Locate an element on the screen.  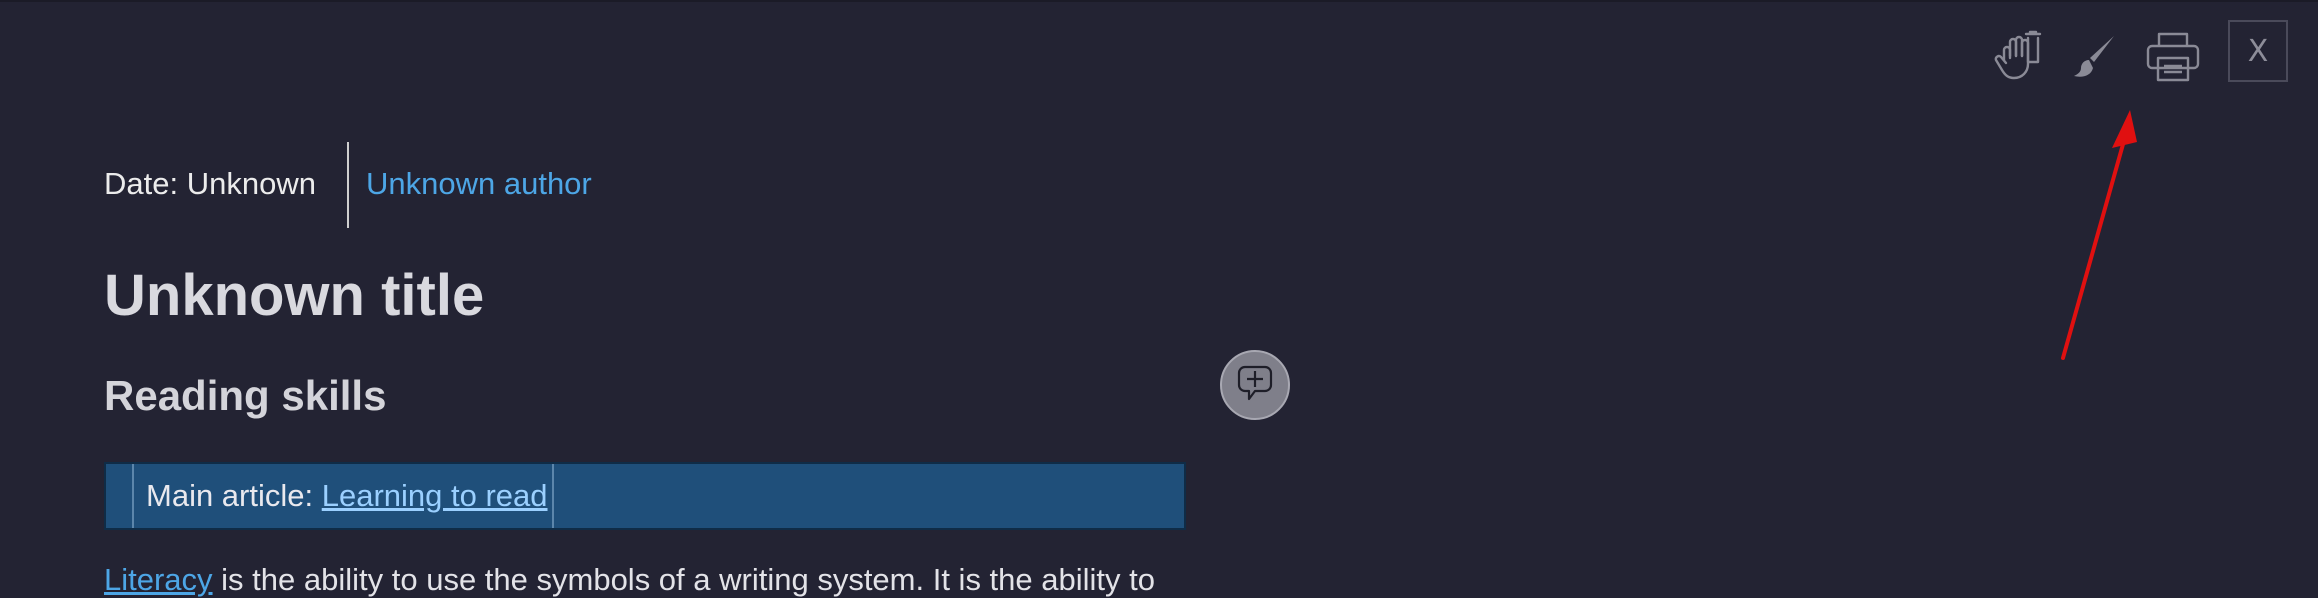
add-comment-icon is located at coordinates (1255, 383).